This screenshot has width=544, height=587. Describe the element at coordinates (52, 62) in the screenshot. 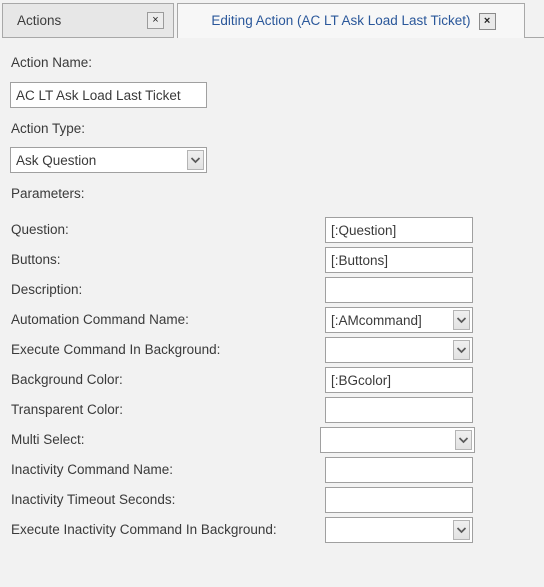

I see `action-name-label: Action Name:` at that location.